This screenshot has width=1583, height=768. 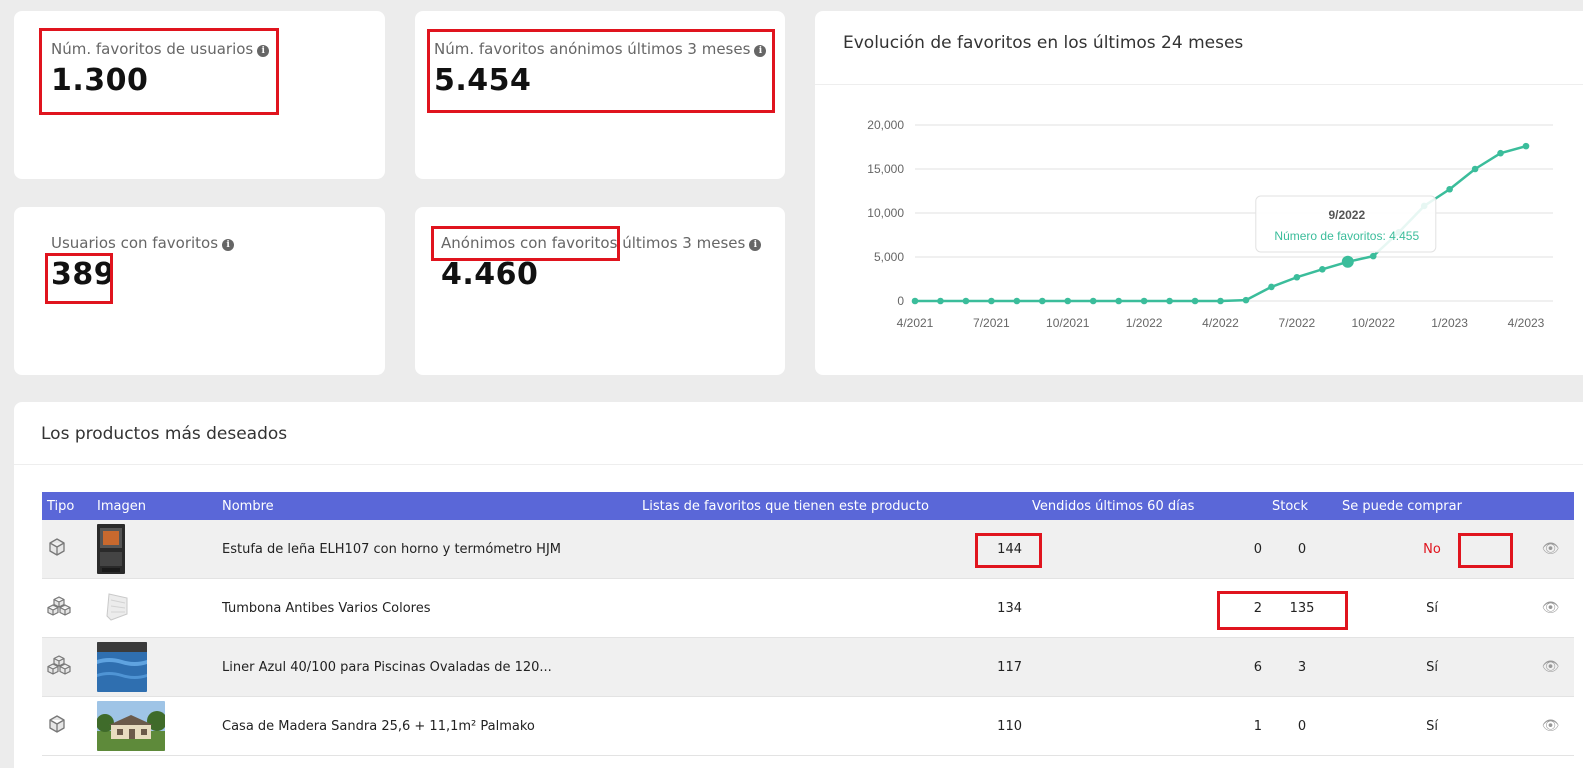 I want to click on column-header-type: Tipo, so click(x=67, y=506).